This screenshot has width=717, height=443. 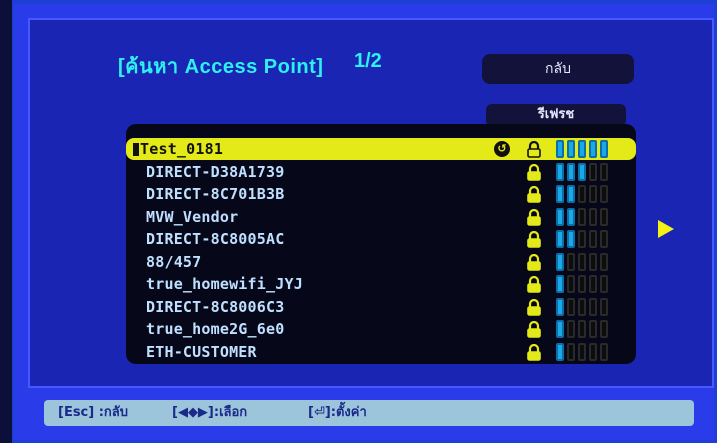 I want to click on page-title: [ค้นหา Access Point], so click(x=221, y=67).